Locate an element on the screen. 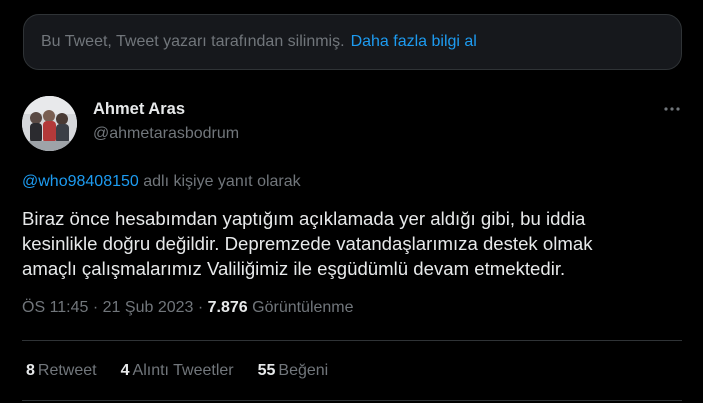 This screenshot has width=703, height=403. likes-stat: 55 Beğeni is located at coordinates (293, 371).